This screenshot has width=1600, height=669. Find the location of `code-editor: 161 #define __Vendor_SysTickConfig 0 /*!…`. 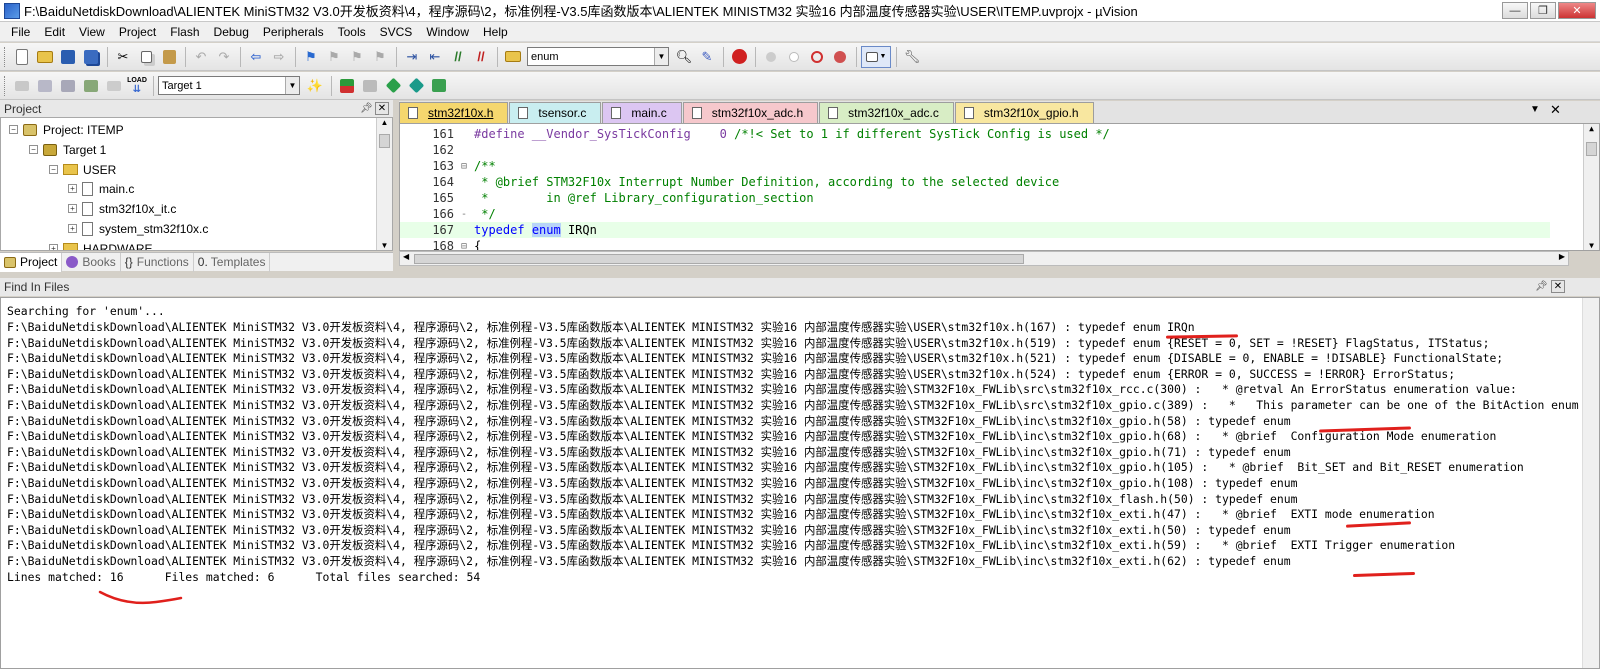

code-editor: 161 #define __Vendor_SysTickConfig 0 /*!… is located at coordinates (999, 187).